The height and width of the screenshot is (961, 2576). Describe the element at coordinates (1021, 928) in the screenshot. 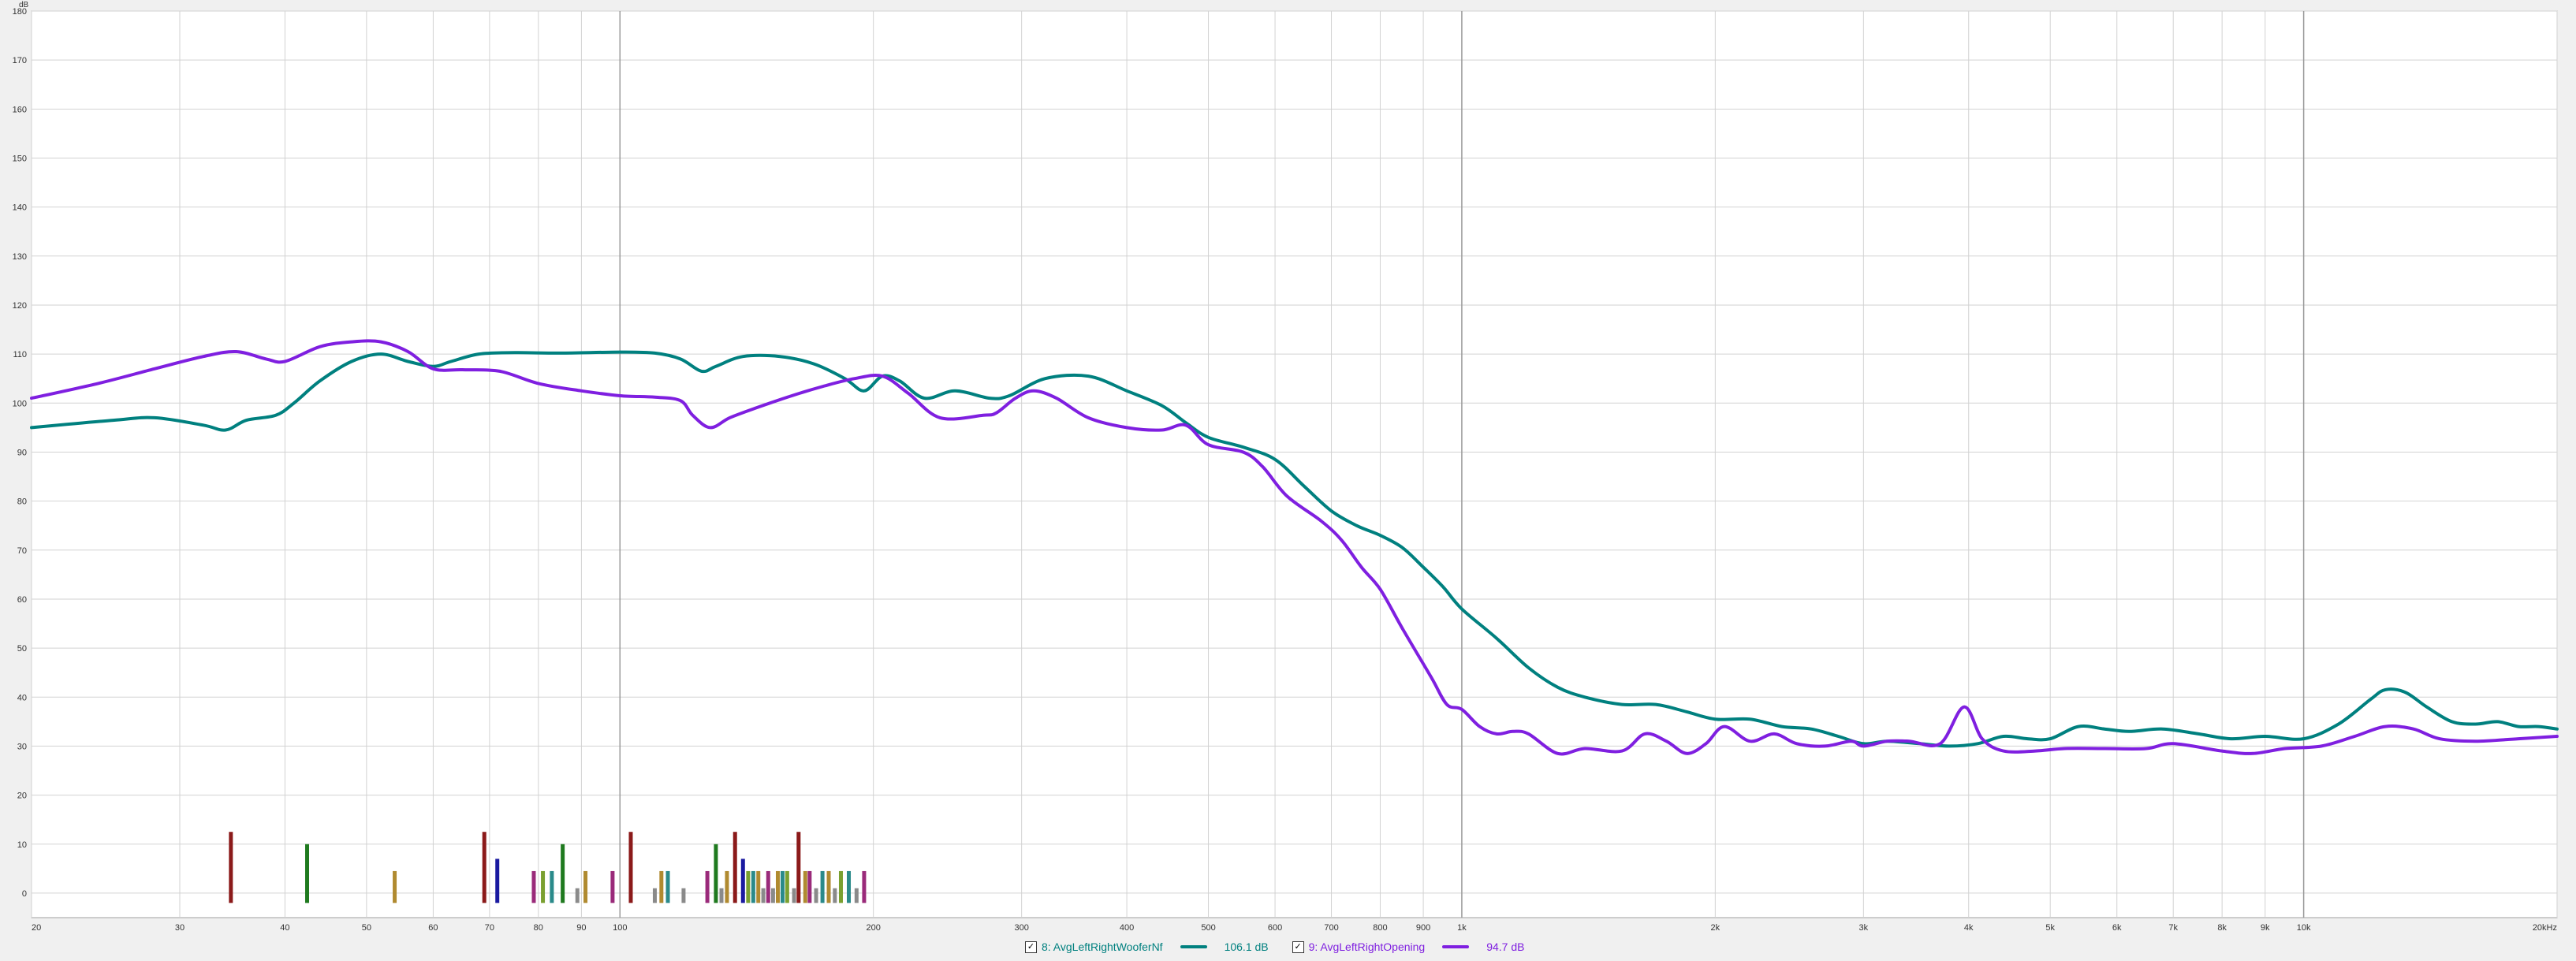

I see `x-tick-label: 300` at that location.